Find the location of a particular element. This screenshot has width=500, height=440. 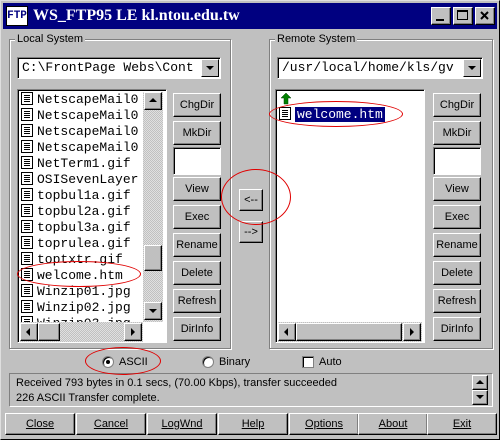

local-file-name: topbul2a.gif is located at coordinates (84, 211).